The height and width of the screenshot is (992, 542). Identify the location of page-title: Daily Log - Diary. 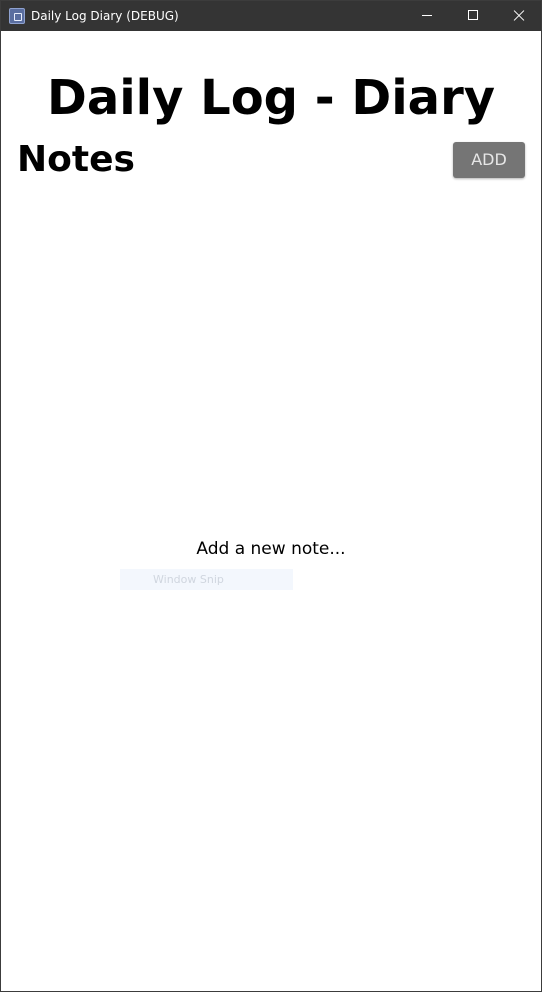
(271, 98).